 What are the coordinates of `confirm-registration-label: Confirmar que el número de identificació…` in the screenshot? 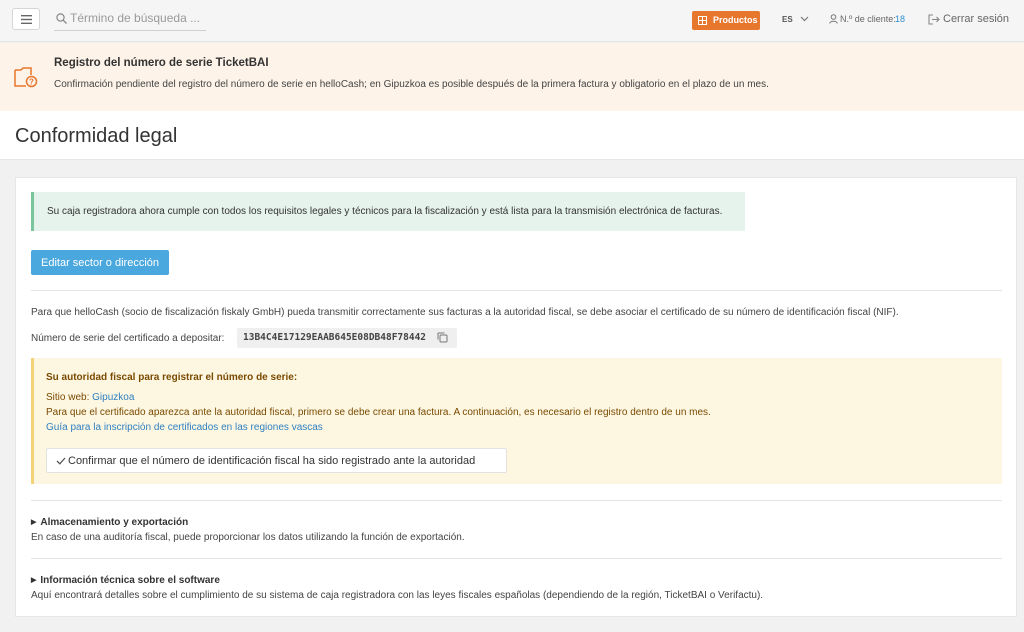 It's located at (272, 461).